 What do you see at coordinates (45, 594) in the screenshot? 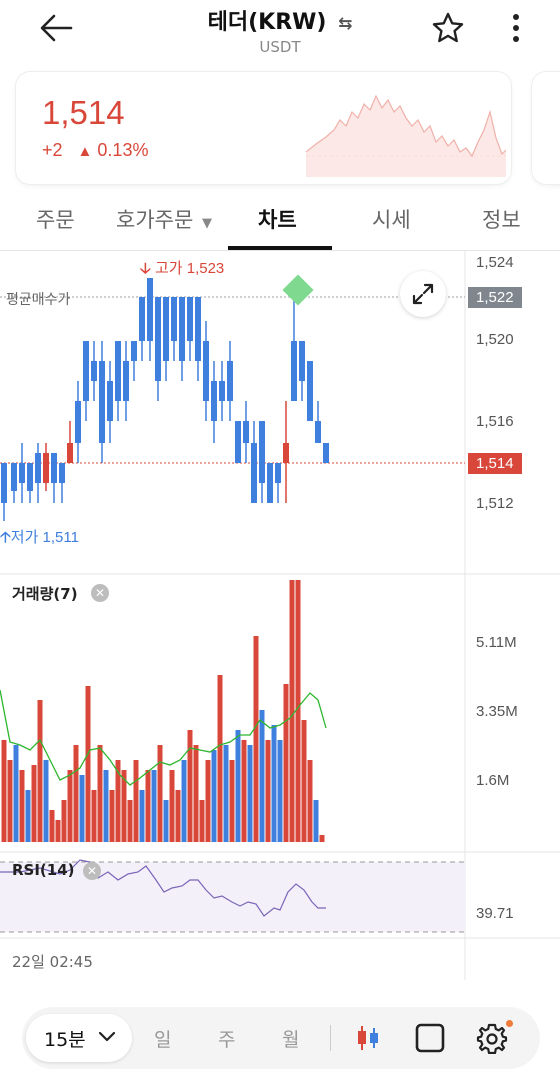
I see `volume-label: 거래량(7)` at bounding box center [45, 594].